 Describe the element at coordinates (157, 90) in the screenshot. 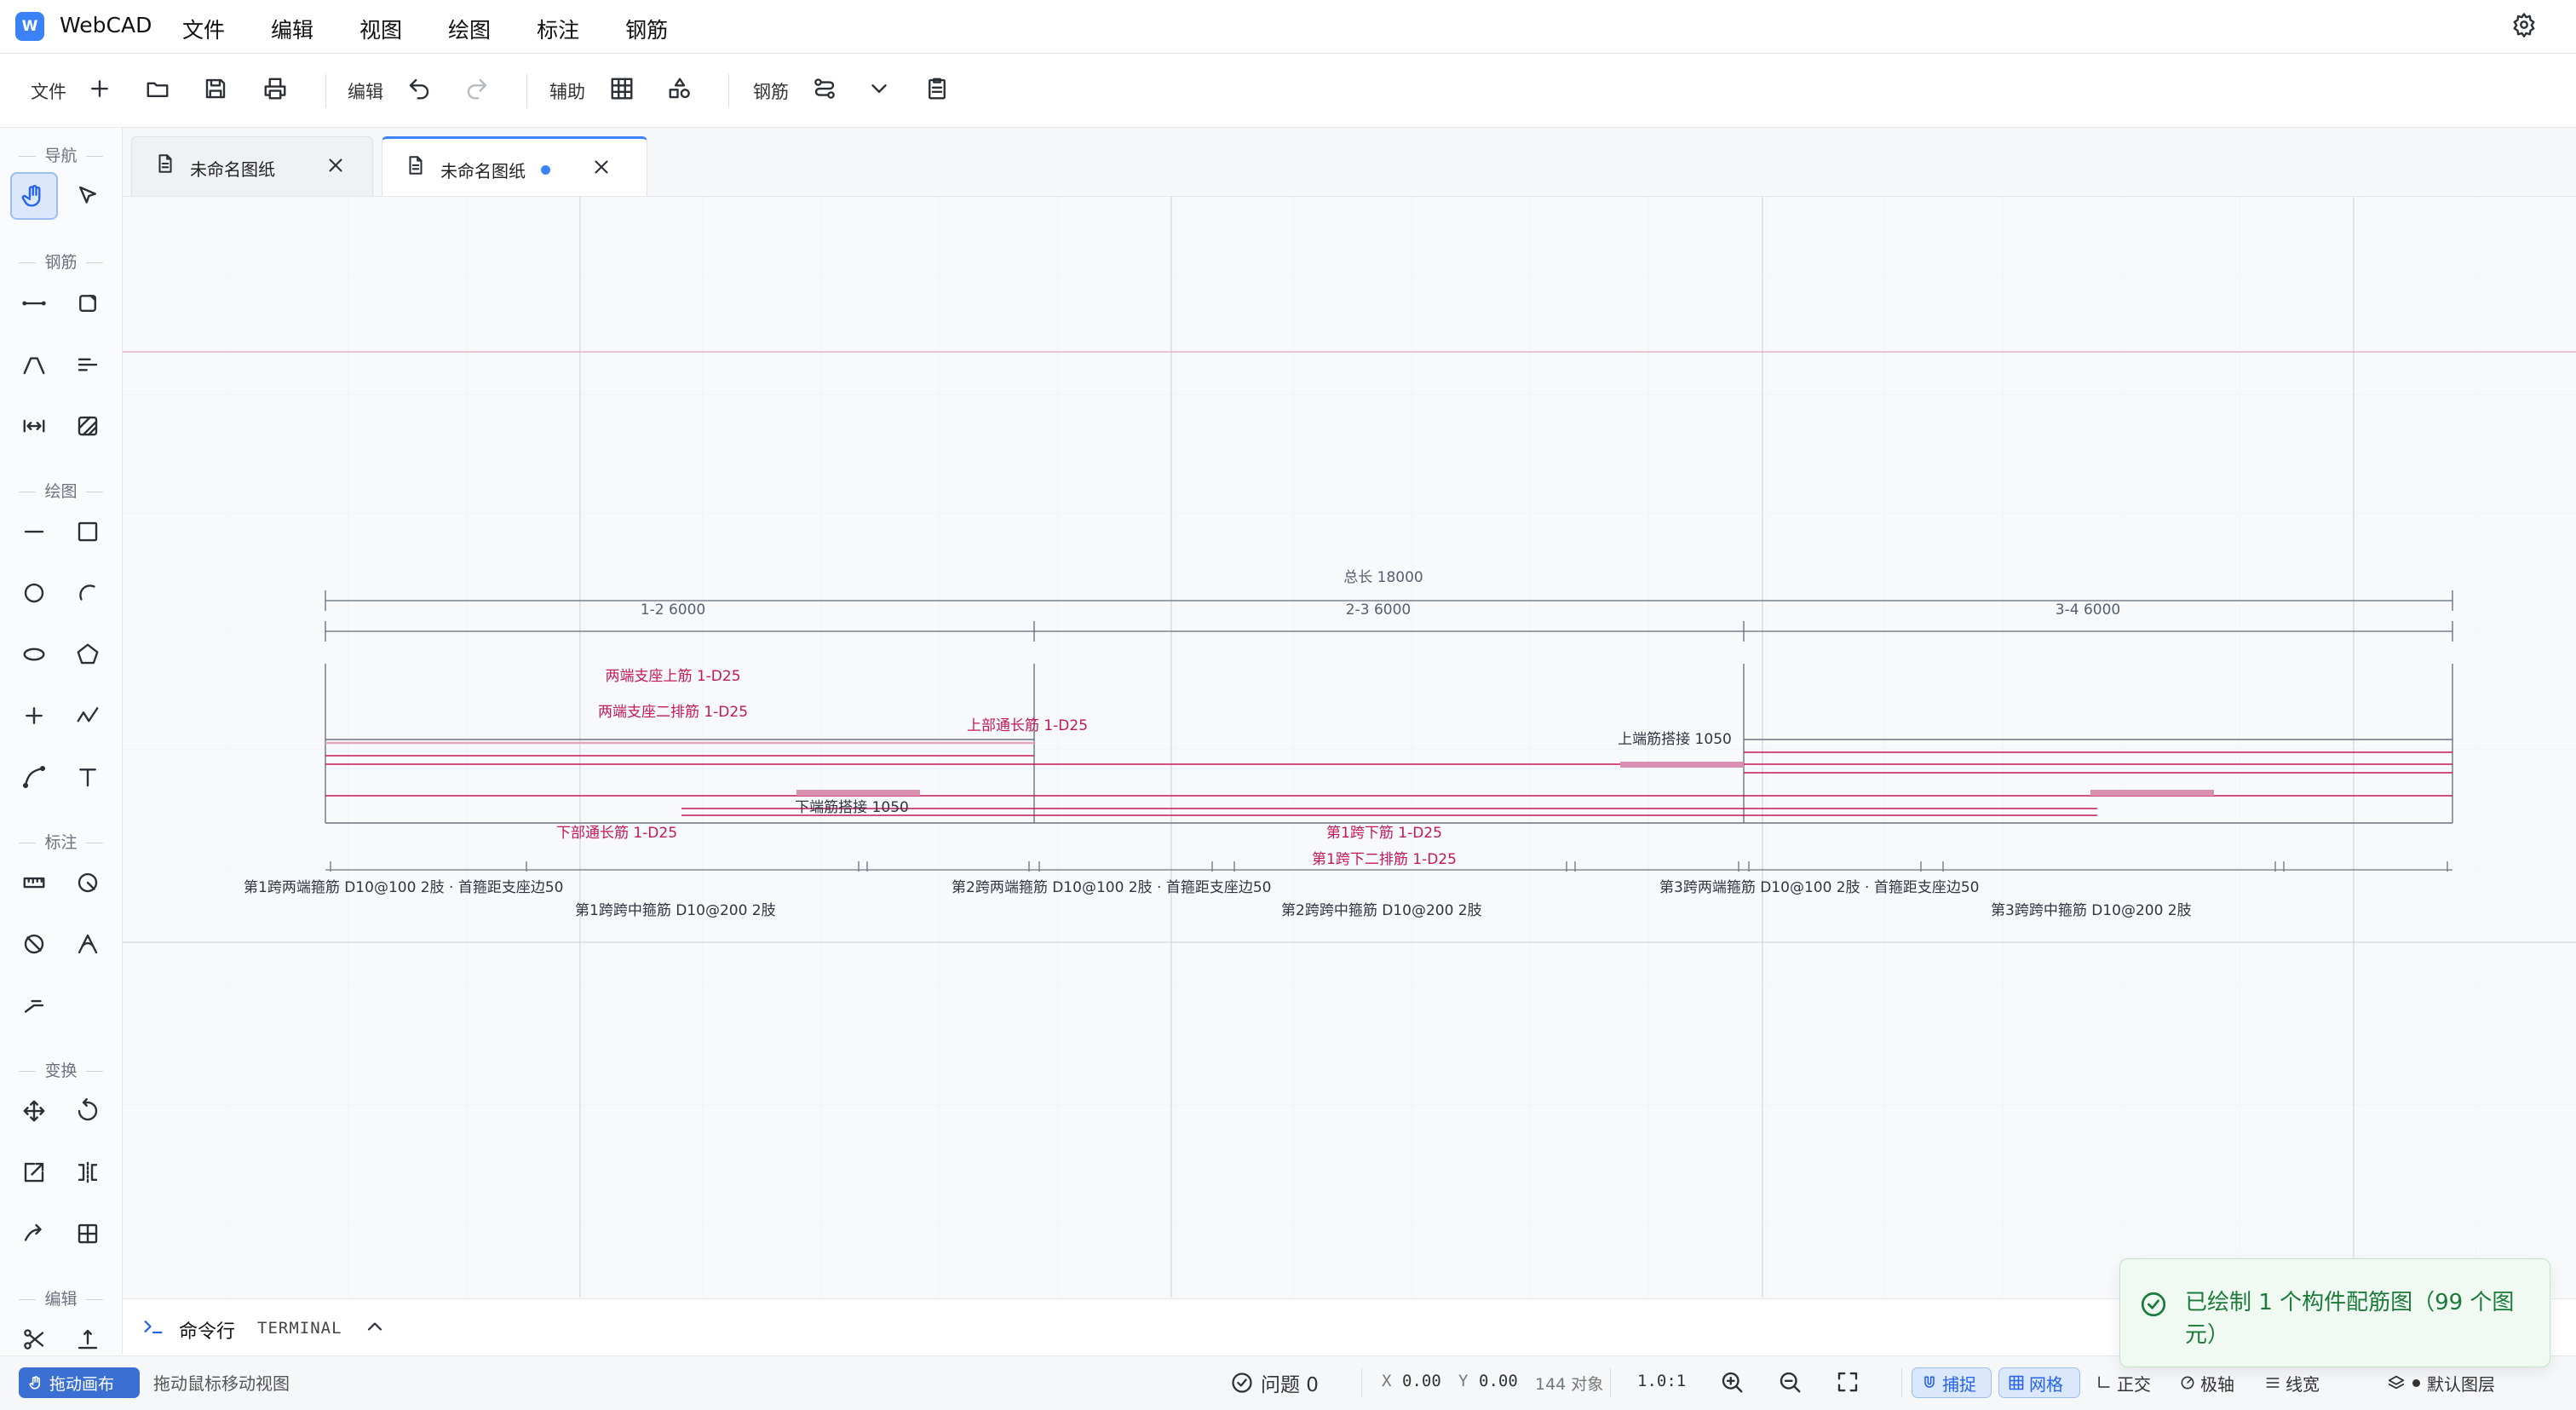

I see `open-folder-icon` at that location.